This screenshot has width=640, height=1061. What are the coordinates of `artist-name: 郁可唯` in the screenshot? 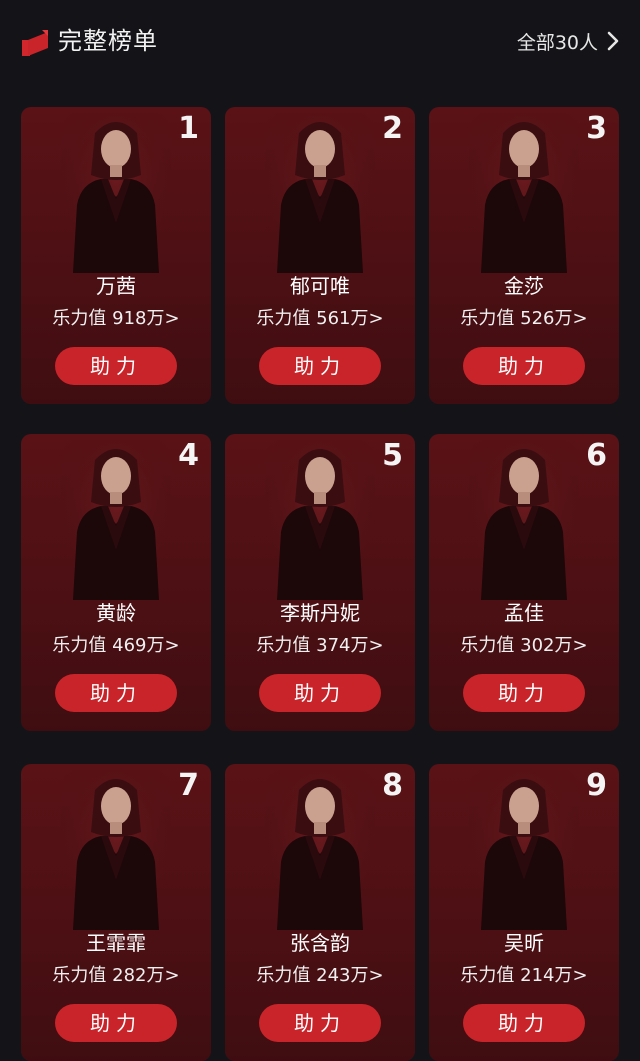 It's located at (320, 286).